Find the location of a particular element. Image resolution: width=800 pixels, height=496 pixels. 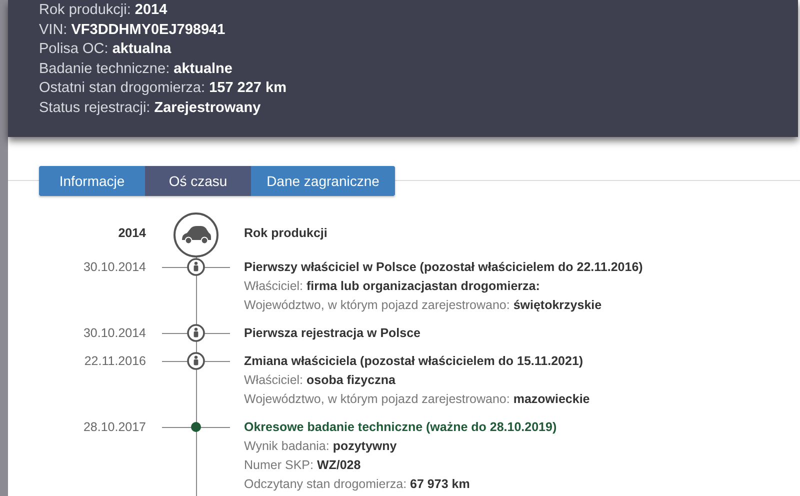

event-title: Rok produkcji is located at coordinates (286, 233).